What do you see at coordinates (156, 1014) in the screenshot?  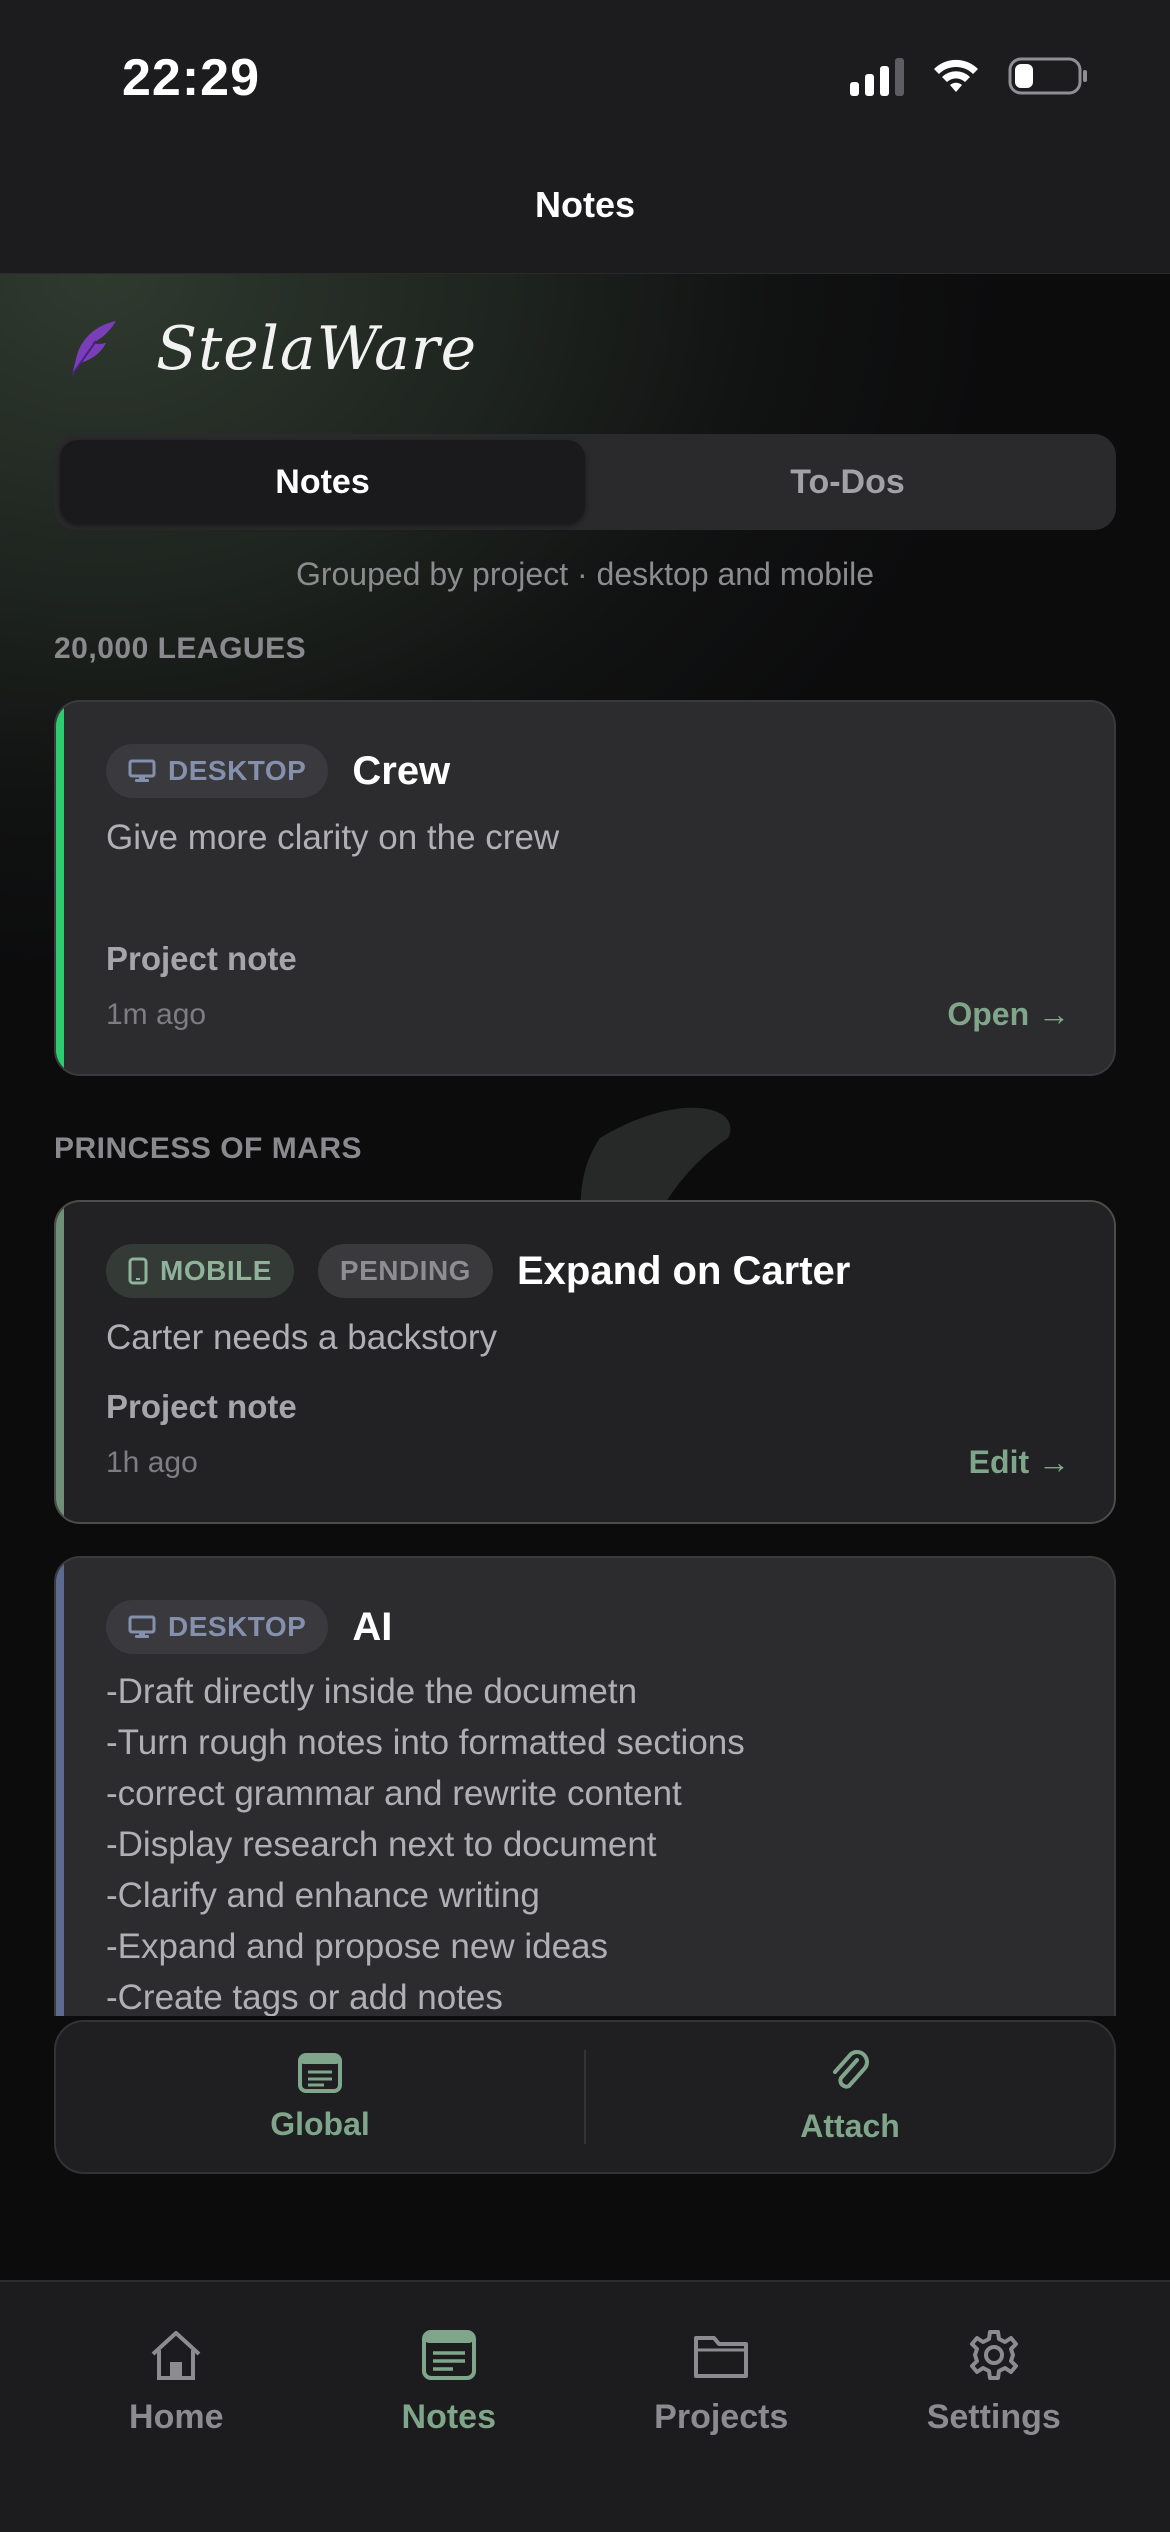 I see `note-timestamp: 1m ago` at bounding box center [156, 1014].